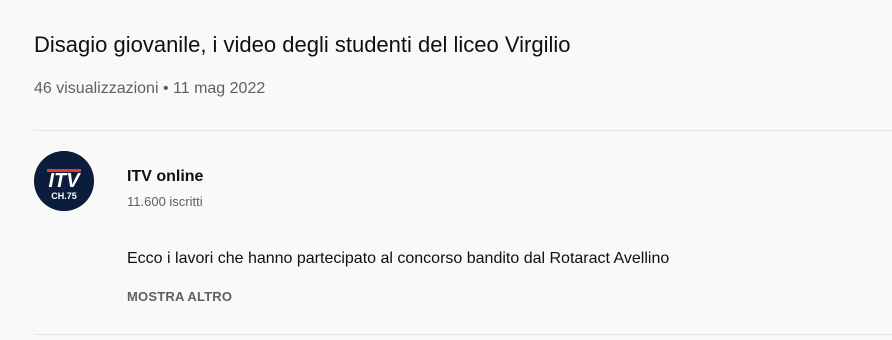  I want to click on divider-bottom, so click(463, 334).